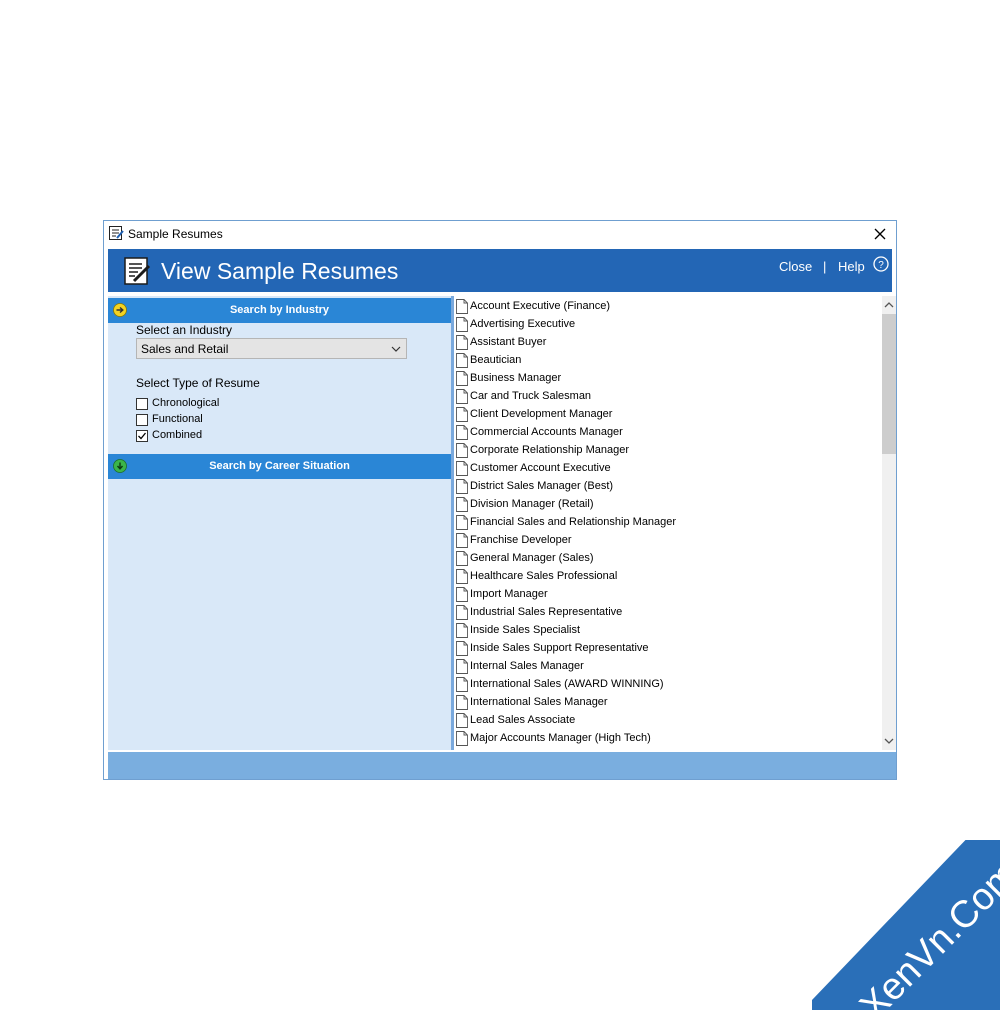  Describe the element at coordinates (527, 666) in the screenshot. I see `resume-title: Internal Sales Manager` at that location.